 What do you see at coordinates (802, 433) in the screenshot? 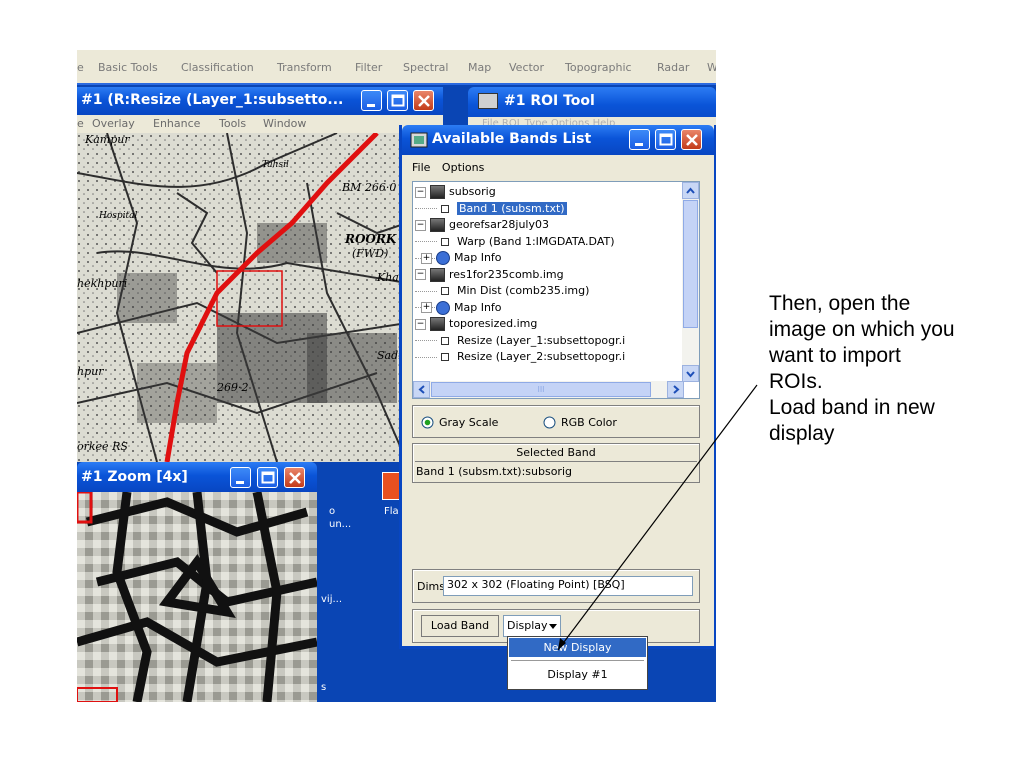
I see `caption-line: display` at bounding box center [802, 433].